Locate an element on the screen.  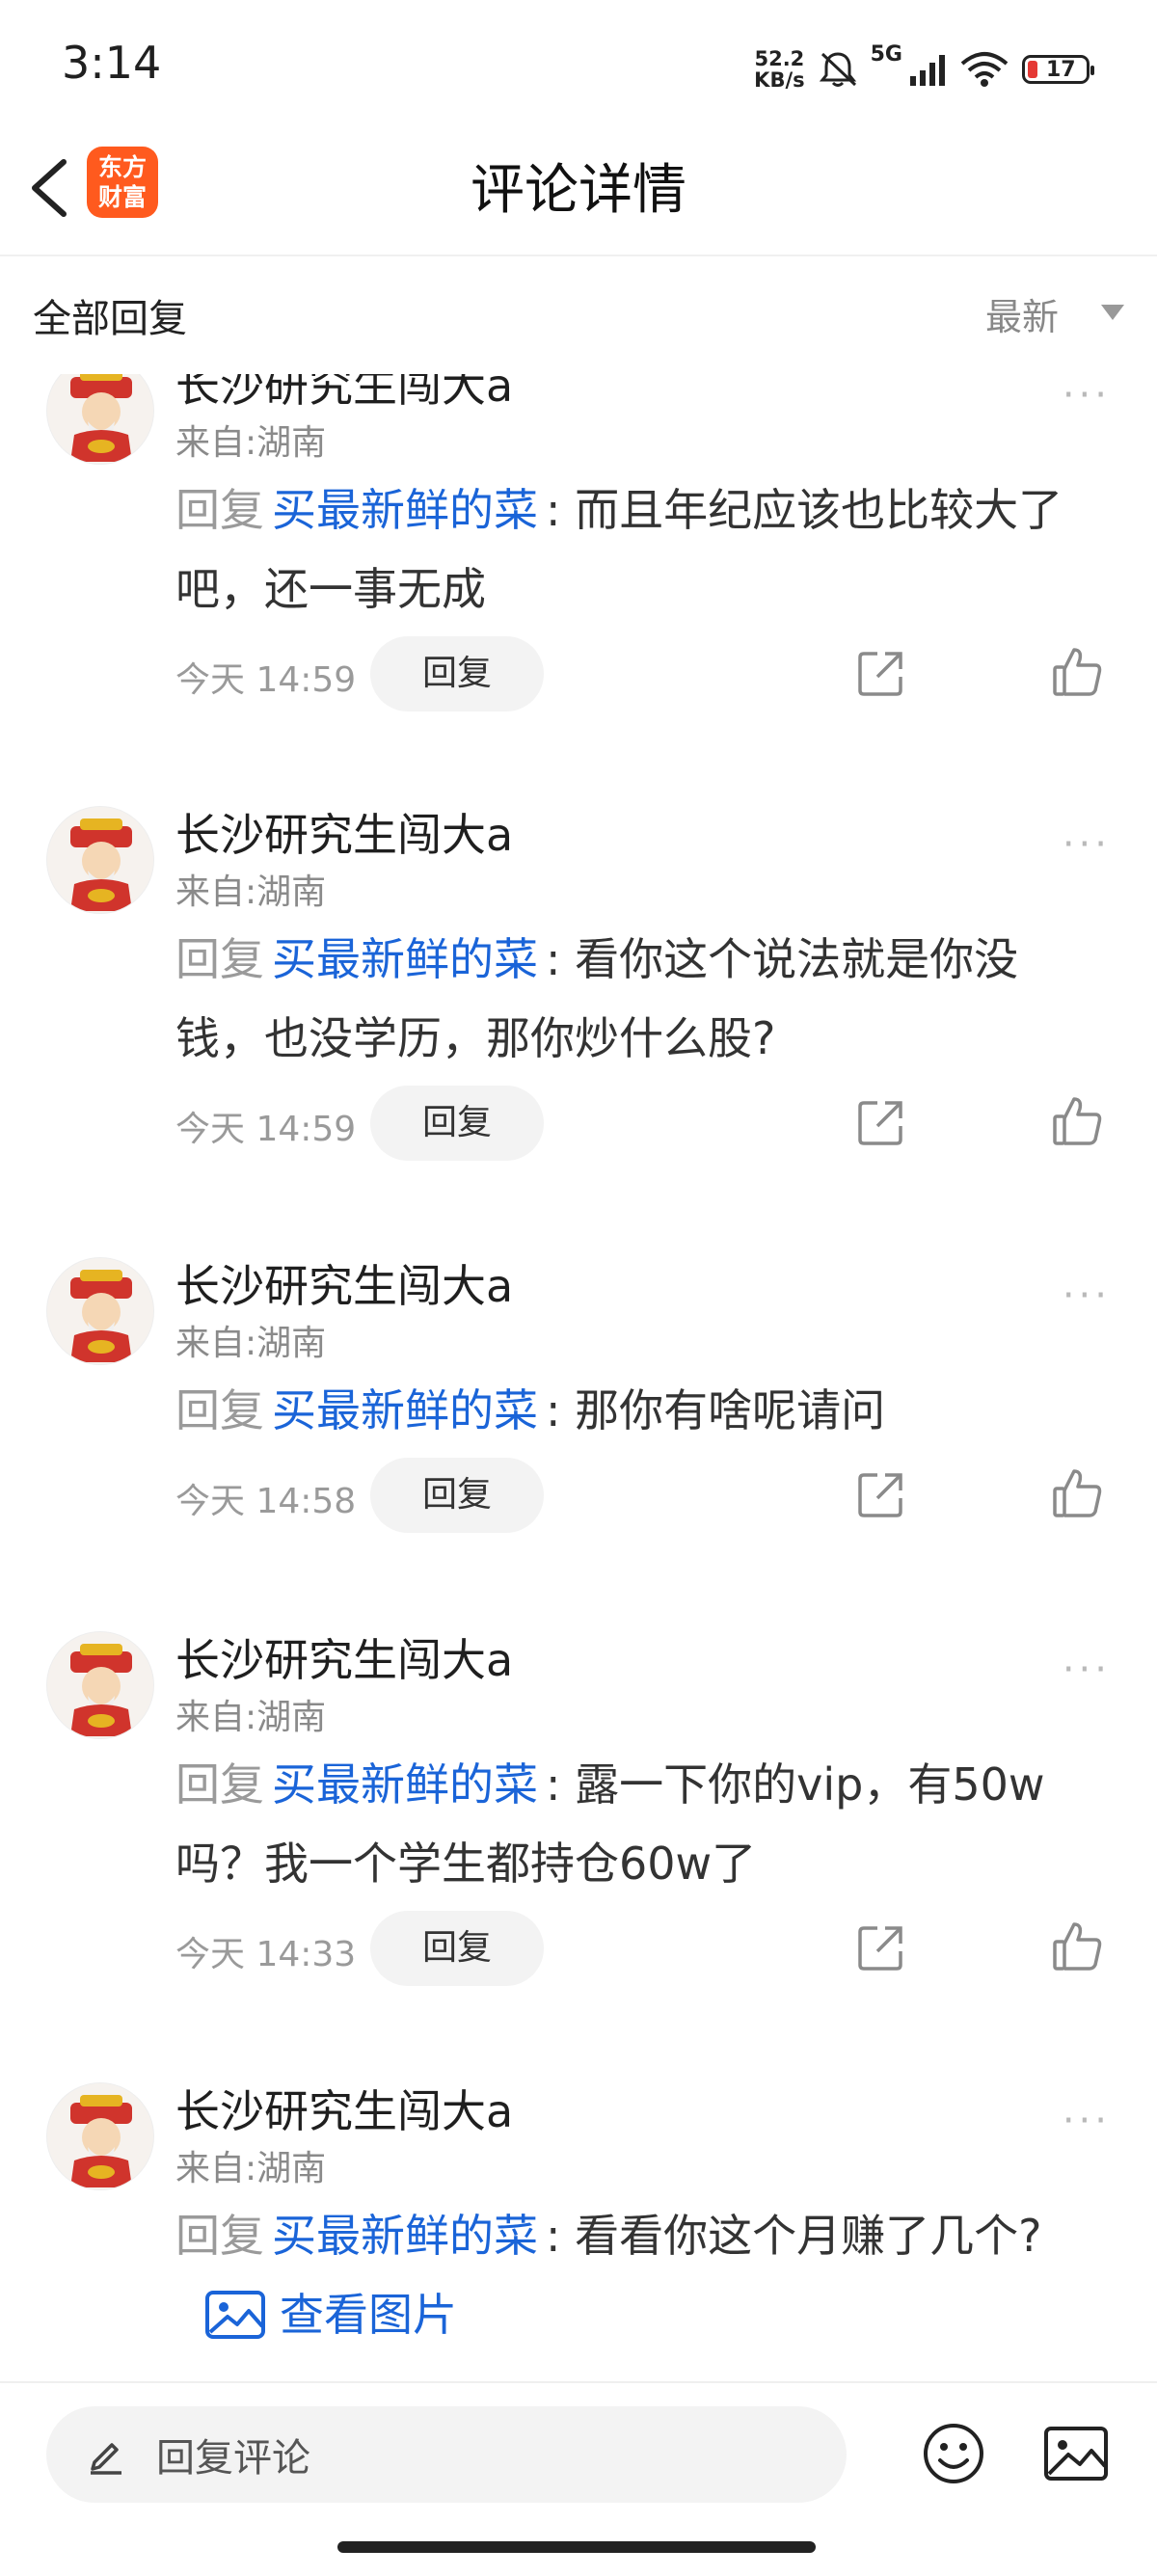
comment-text: 那你有啥呢请问 is located at coordinates (730, 1410).